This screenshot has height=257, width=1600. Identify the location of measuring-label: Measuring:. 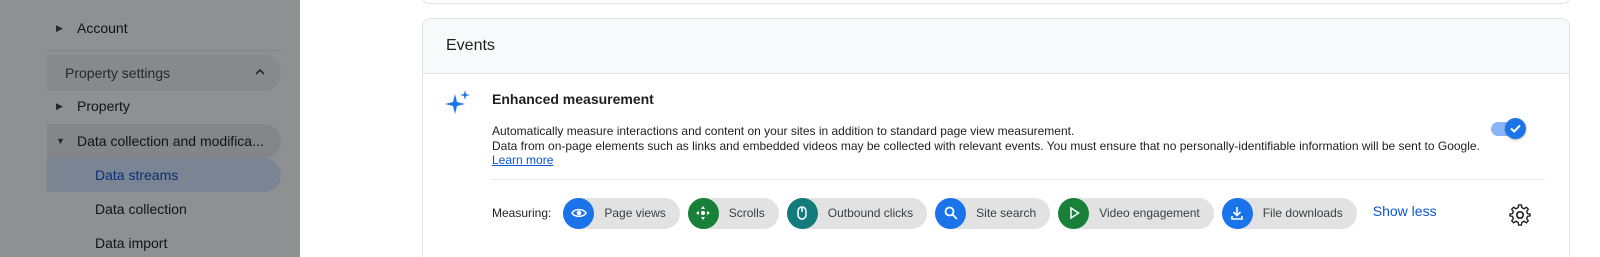
(522, 213).